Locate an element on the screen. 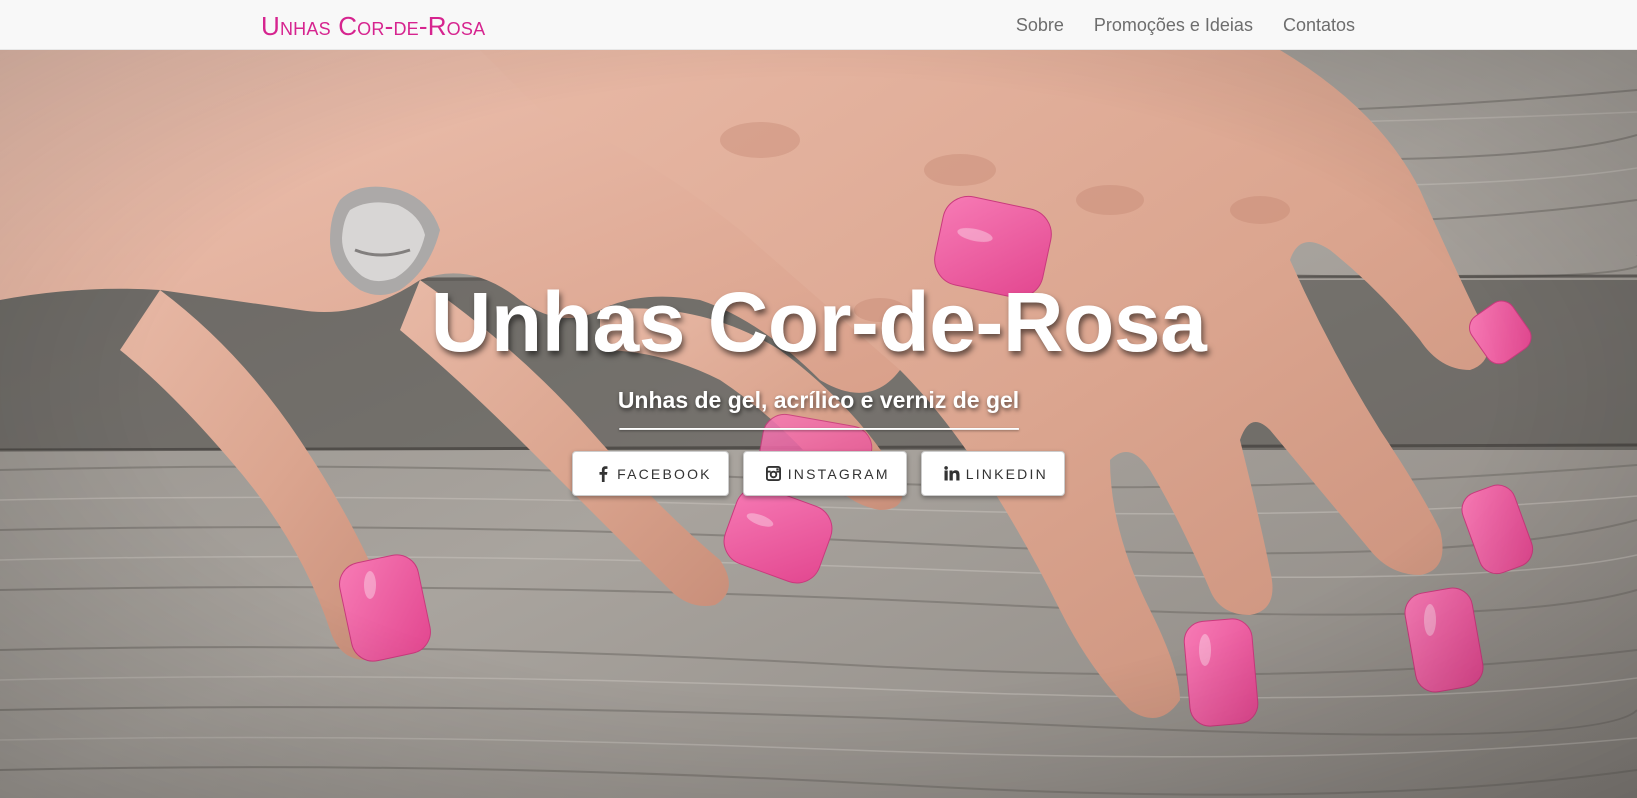  facebook-label: FACEBOOK is located at coordinates (664, 473).